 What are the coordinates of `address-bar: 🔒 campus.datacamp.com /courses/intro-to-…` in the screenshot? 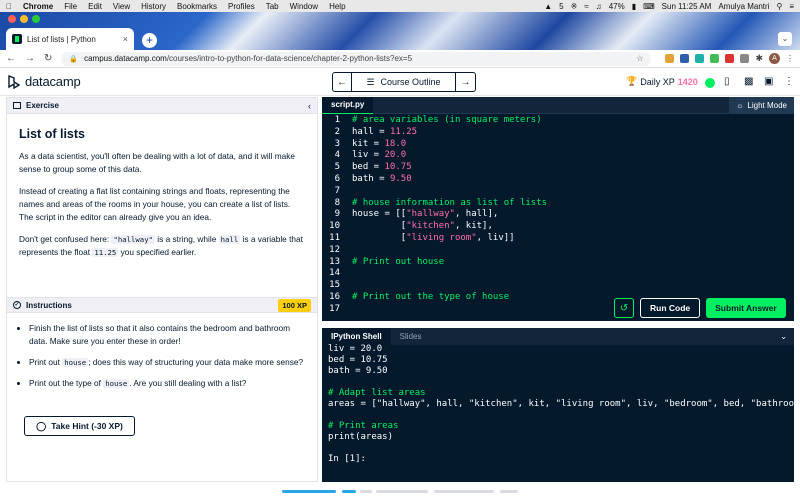 It's located at (356, 58).